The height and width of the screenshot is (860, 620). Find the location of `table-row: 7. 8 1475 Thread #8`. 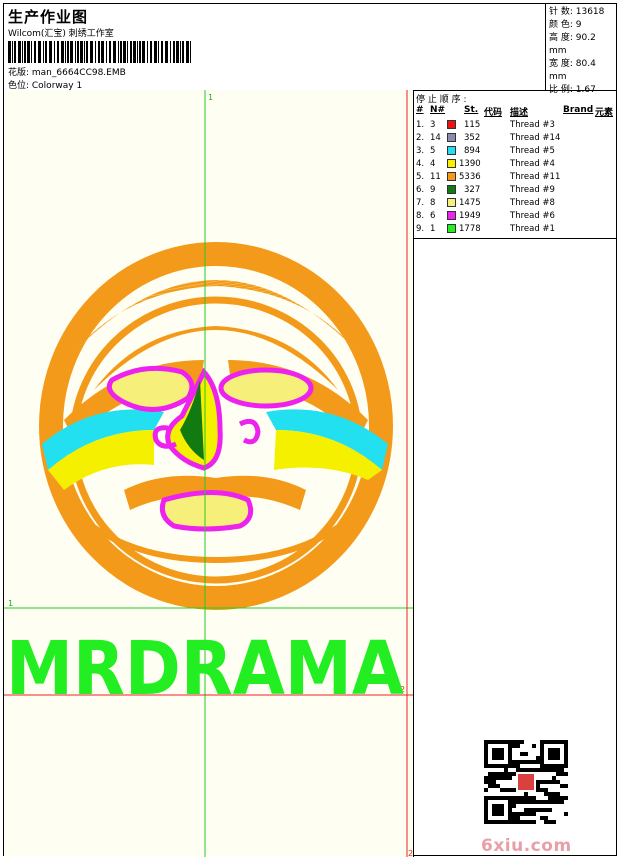

table-row: 7. 8 1475 Thread #8 is located at coordinates (485, 203).